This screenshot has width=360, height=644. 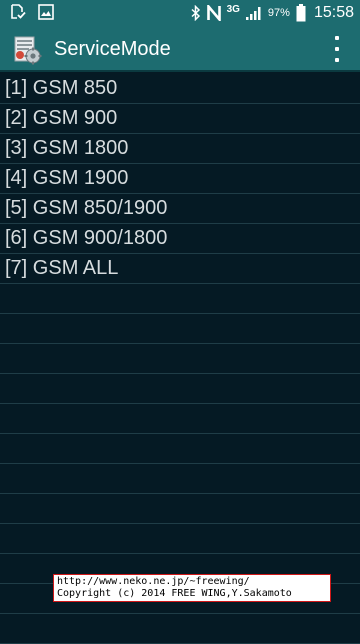 I want to click on list-item-gsm-850: [1] GSM 850, so click(x=180, y=89).